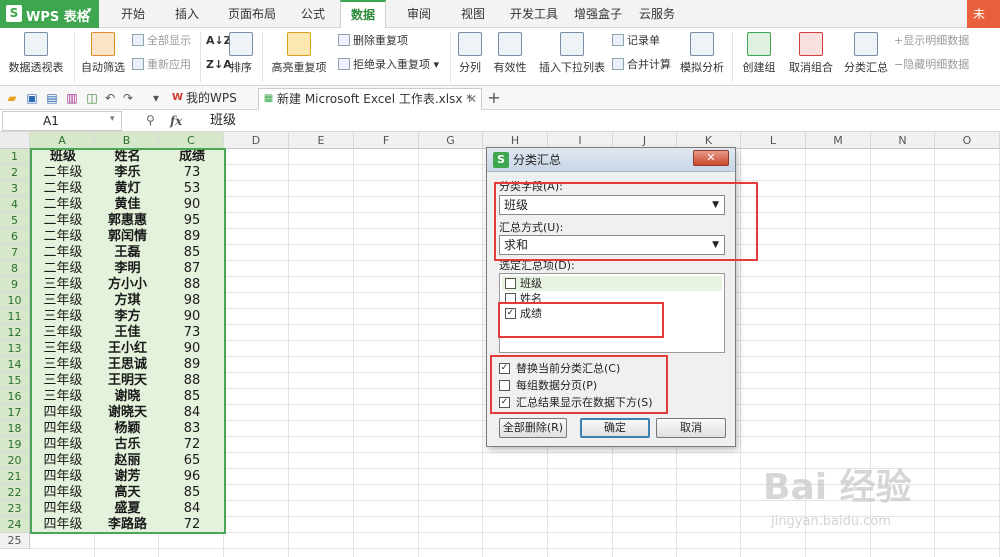 Image resolution: width=1000 pixels, height=557 pixels. Describe the element at coordinates (657, 14) in the screenshot. I see `tab-cloud: 云服务` at that location.